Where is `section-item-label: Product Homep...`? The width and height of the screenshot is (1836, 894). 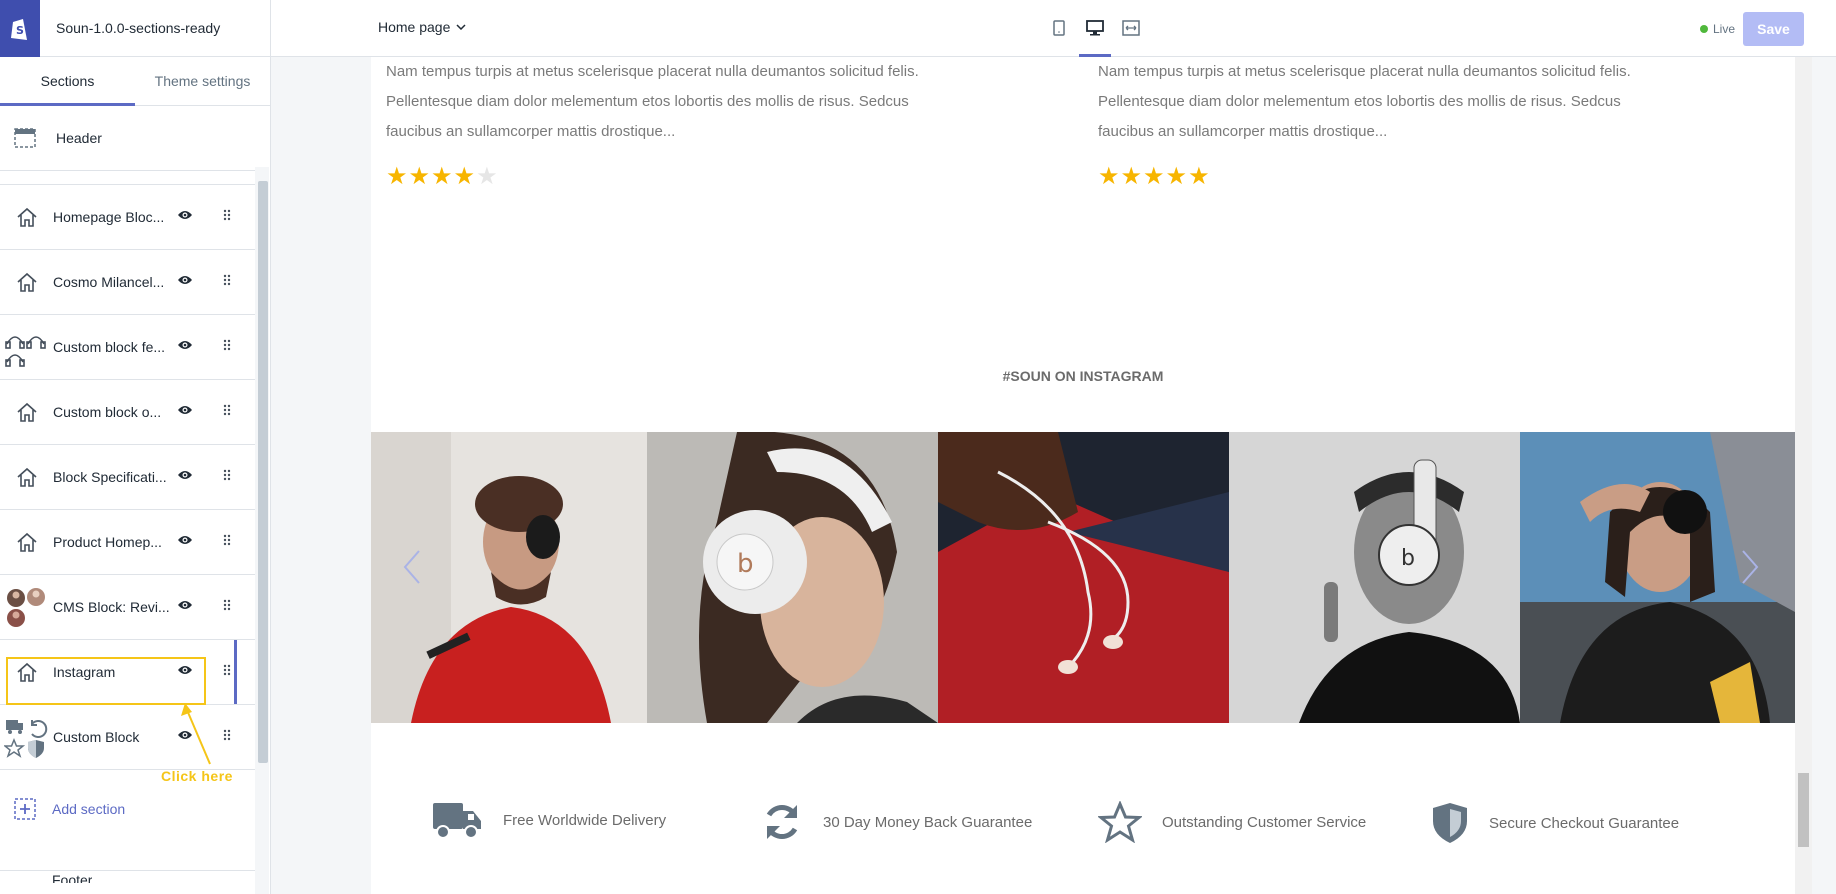
section-item-label: Product Homep... is located at coordinates (107, 542).